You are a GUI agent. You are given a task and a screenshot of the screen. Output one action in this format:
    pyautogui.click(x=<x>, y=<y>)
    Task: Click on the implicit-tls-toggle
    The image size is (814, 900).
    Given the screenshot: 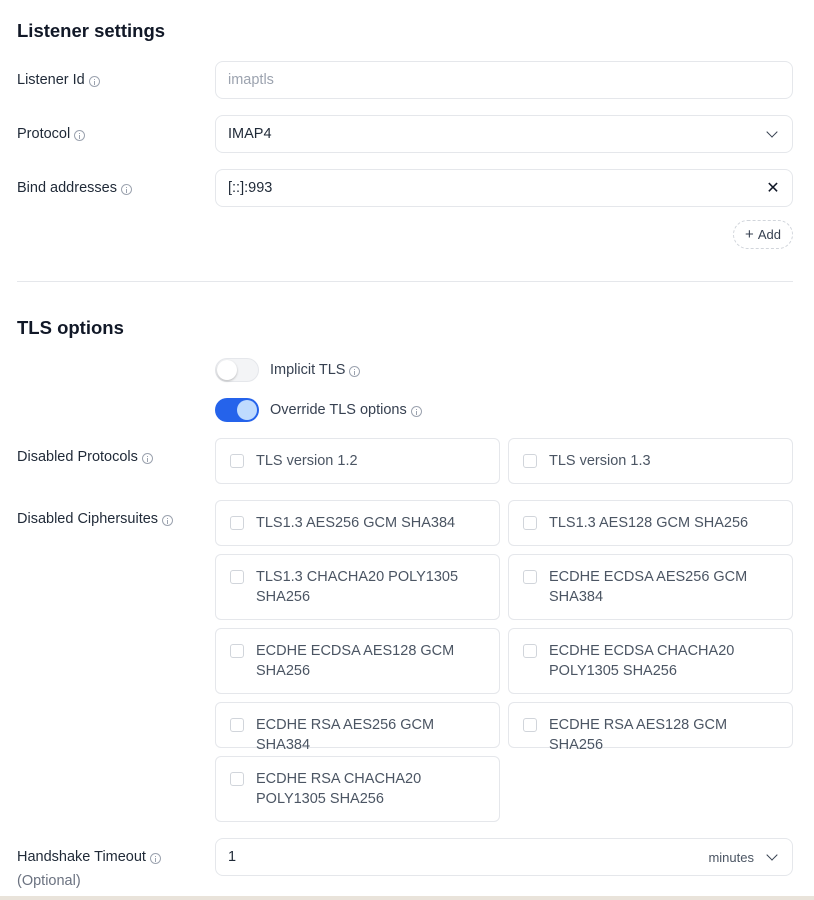 What is the action you would take?
    pyautogui.click(x=237, y=370)
    